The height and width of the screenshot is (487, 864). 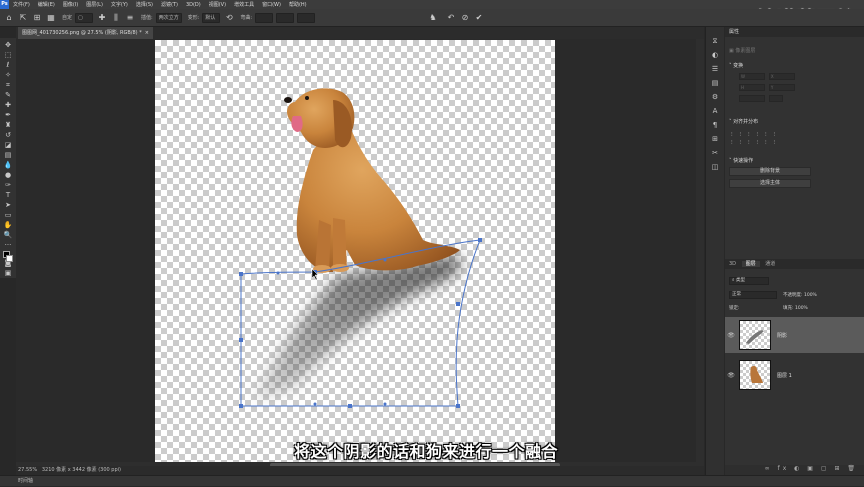 I want to click on character-panel-icon: A, so click(x=715, y=111).